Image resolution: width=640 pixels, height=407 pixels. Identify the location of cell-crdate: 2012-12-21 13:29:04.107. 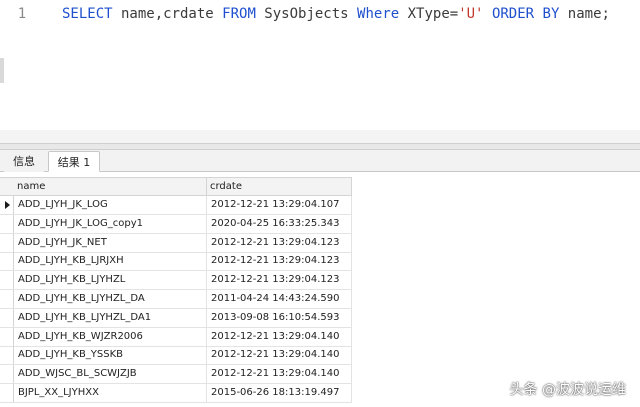
(279, 205).